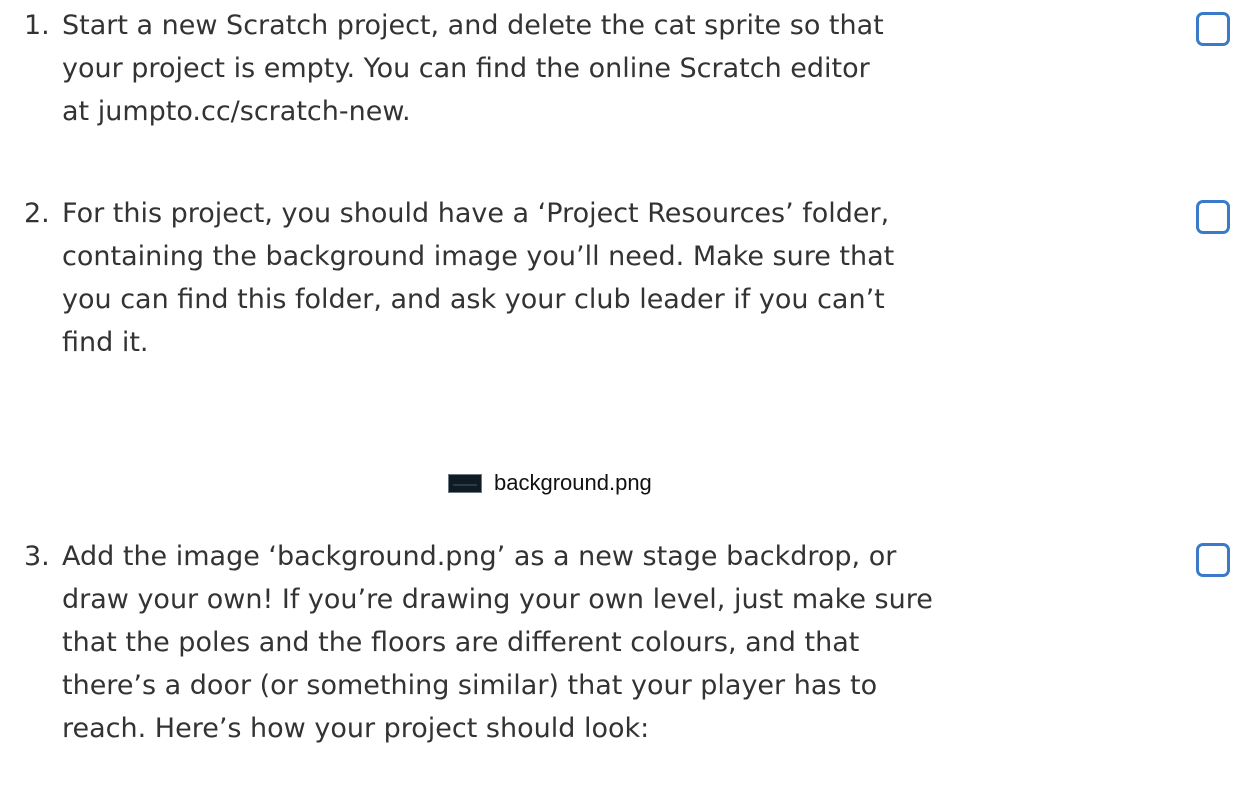 Image resolution: width=1244 pixels, height=809 pixels. Describe the element at coordinates (105, 342) in the screenshot. I see `step-text-line: find it.` at that location.